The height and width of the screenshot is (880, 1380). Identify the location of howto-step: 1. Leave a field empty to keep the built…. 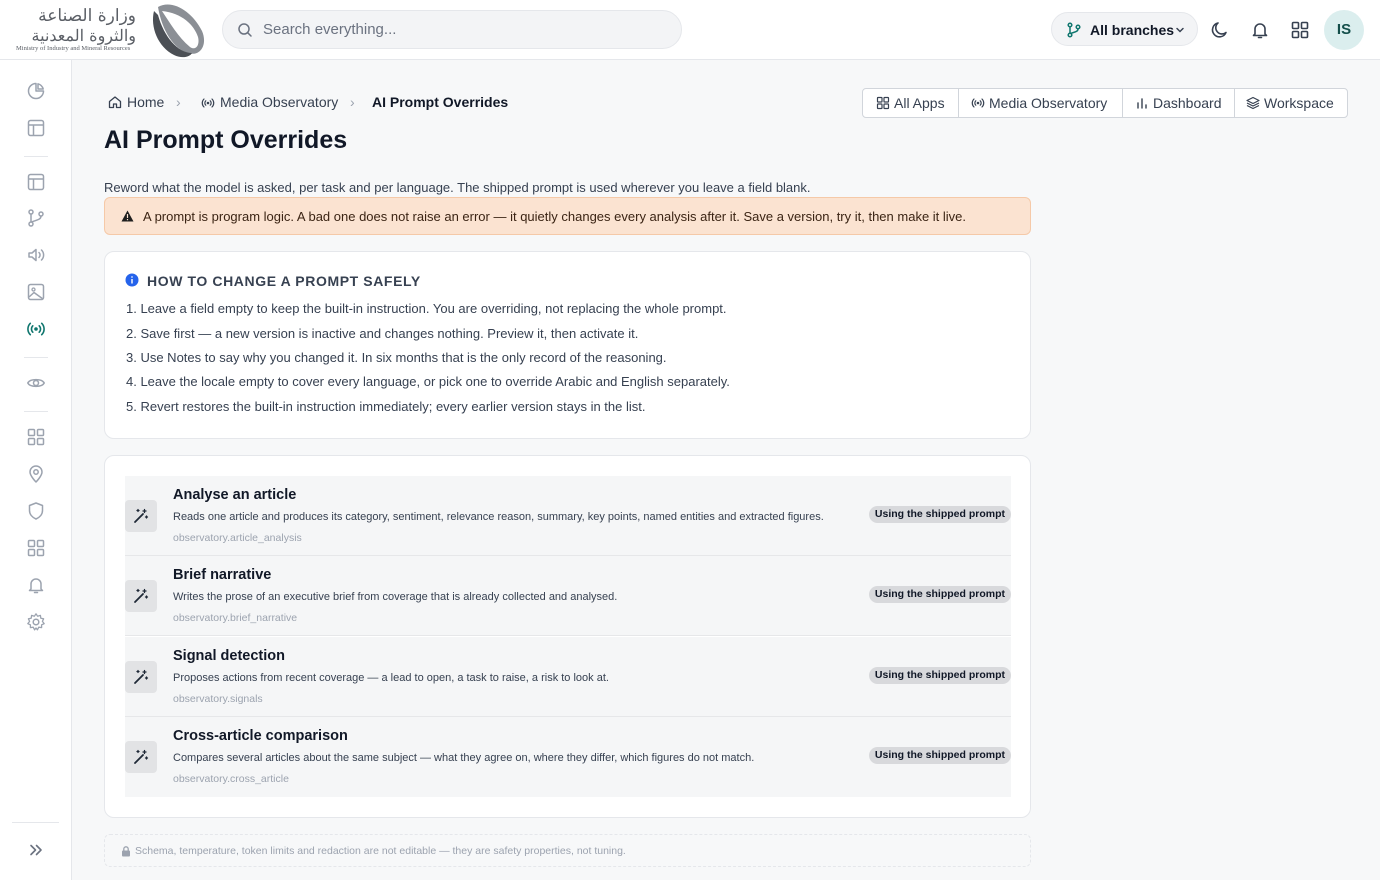
(426, 308).